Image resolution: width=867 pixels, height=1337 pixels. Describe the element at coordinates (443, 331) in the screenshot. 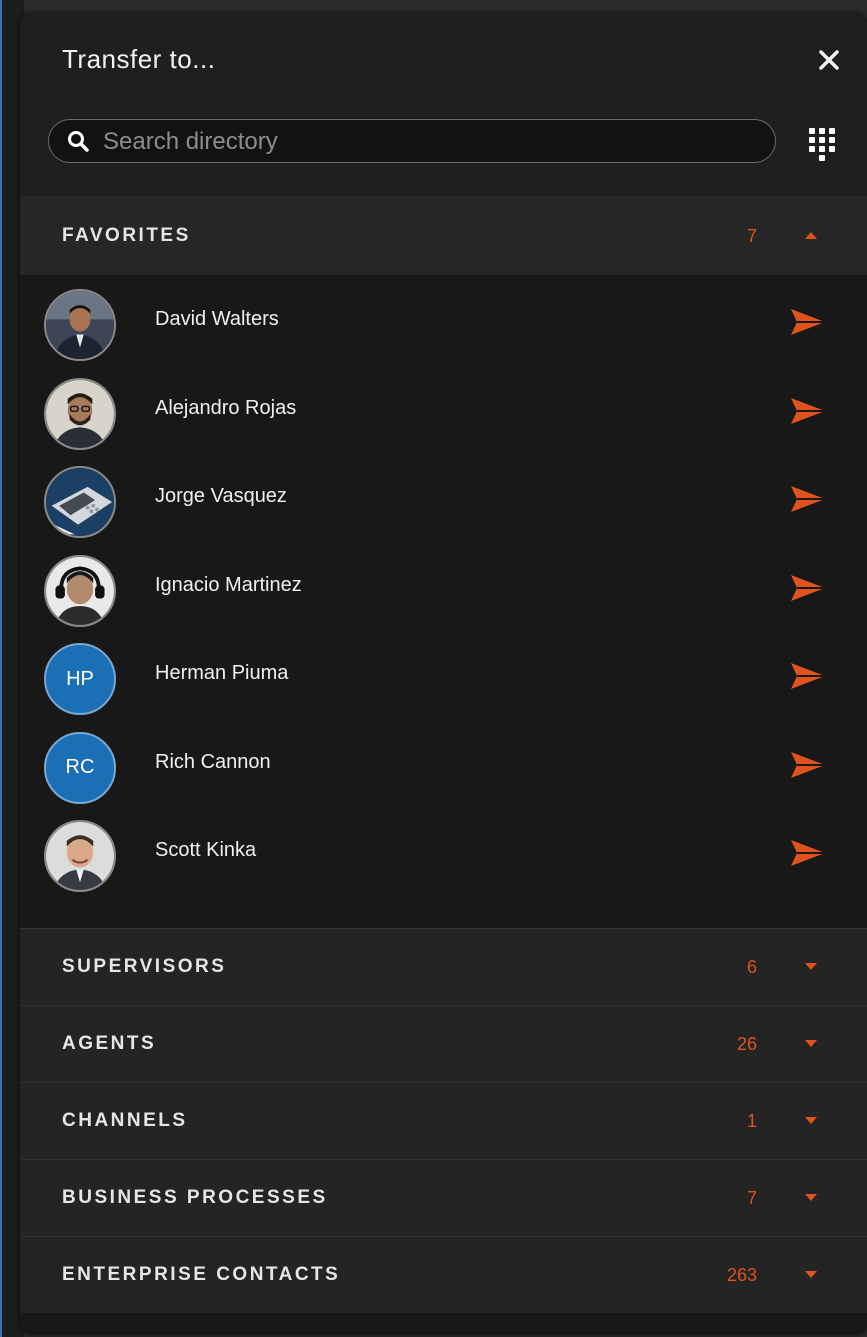

I see `contact-row: David Walters` at that location.